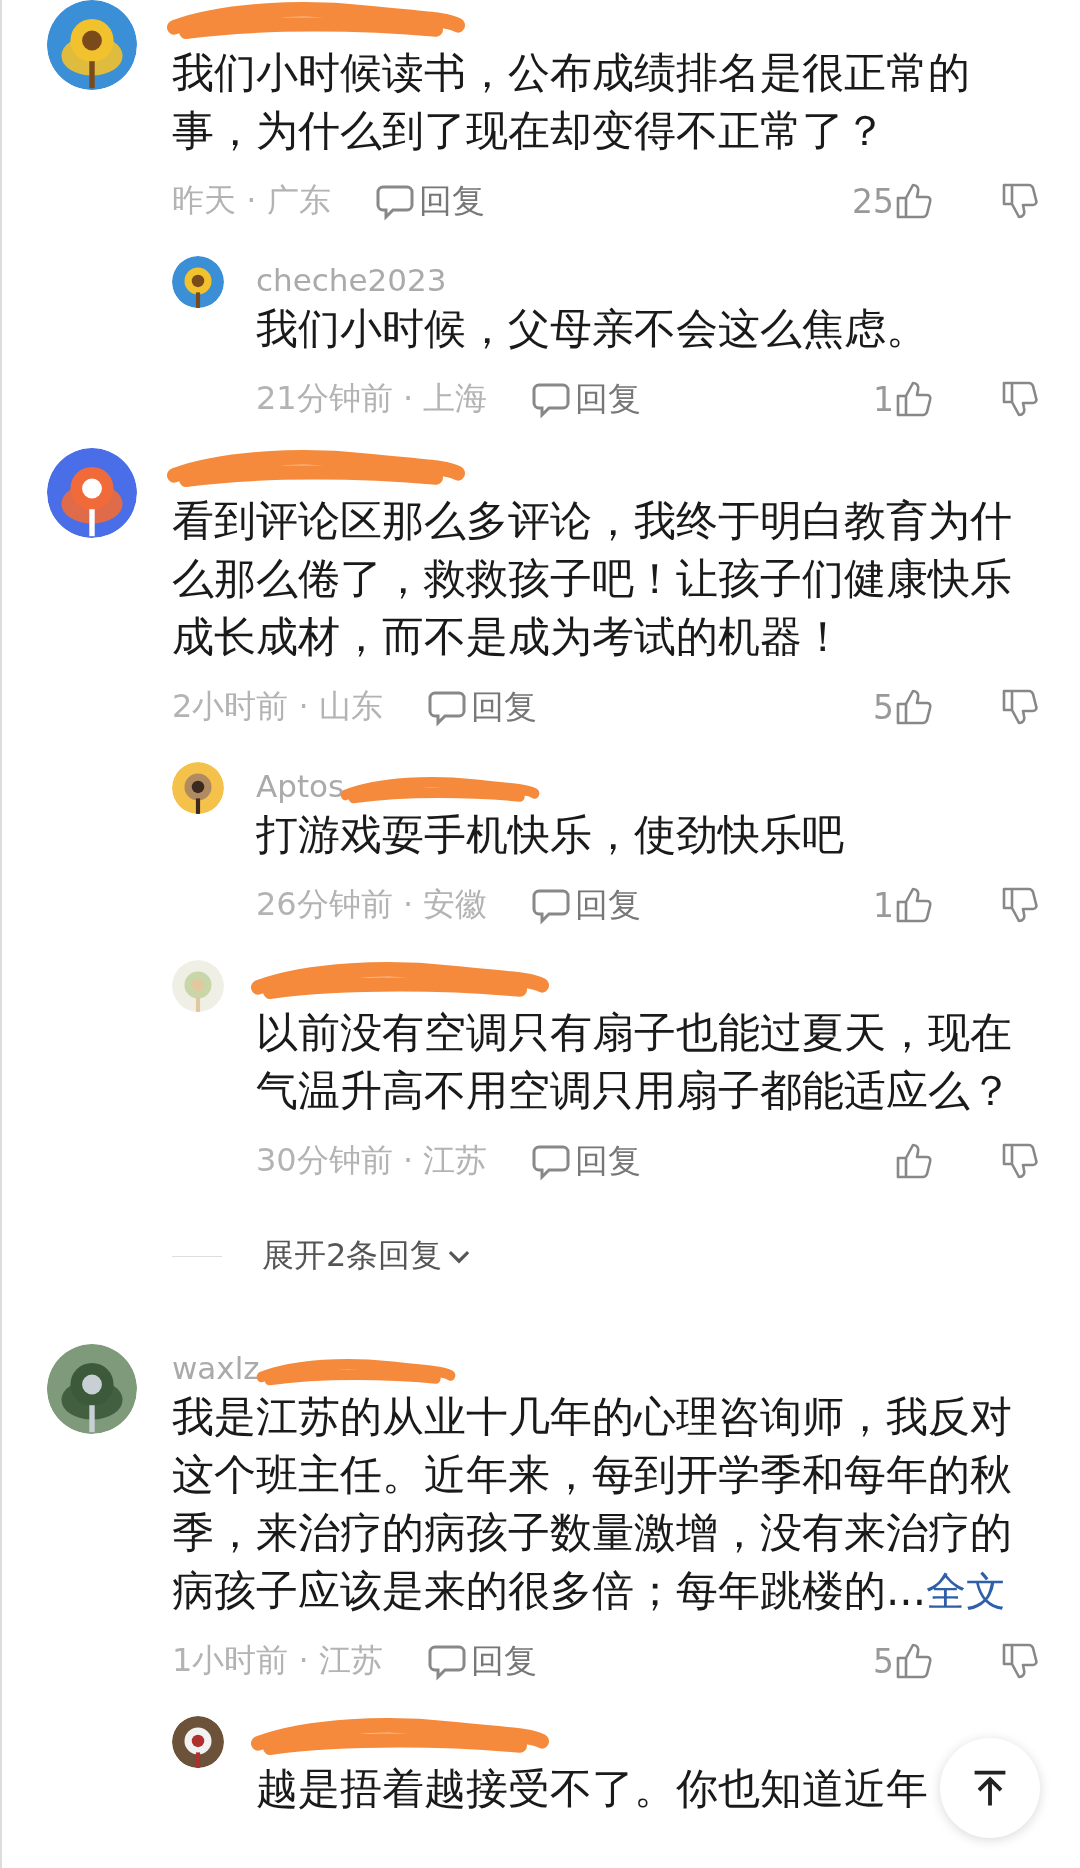  What do you see at coordinates (592, 1789) in the screenshot?
I see `reply-text: 越是捂着越接受不了。你也知道近年` at bounding box center [592, 1789].